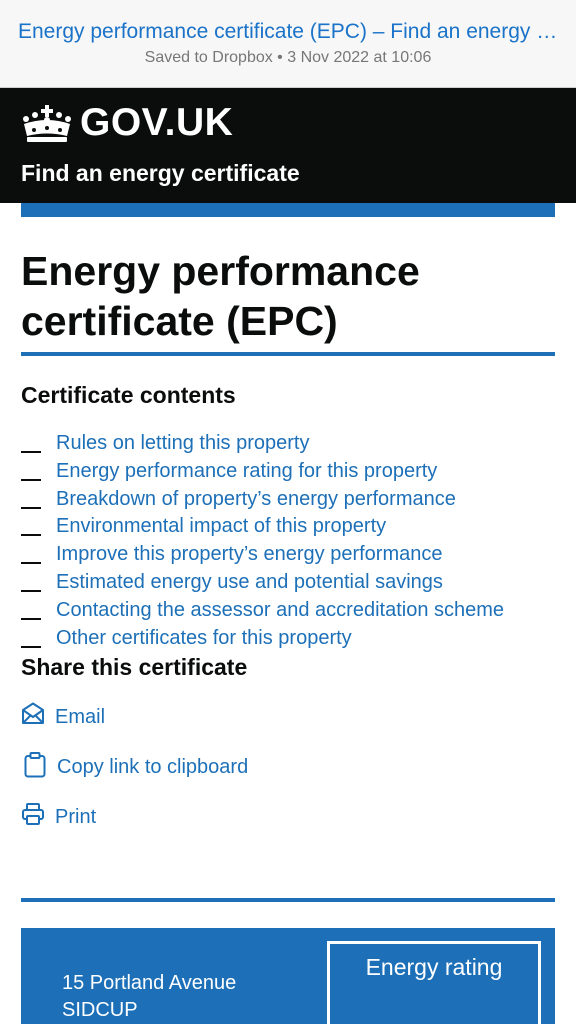 The width and height of the screenshot is (576, 1024). Describe the element at coordinates (75, 817) in the screenshot. I see `print-button: Print` at that location.